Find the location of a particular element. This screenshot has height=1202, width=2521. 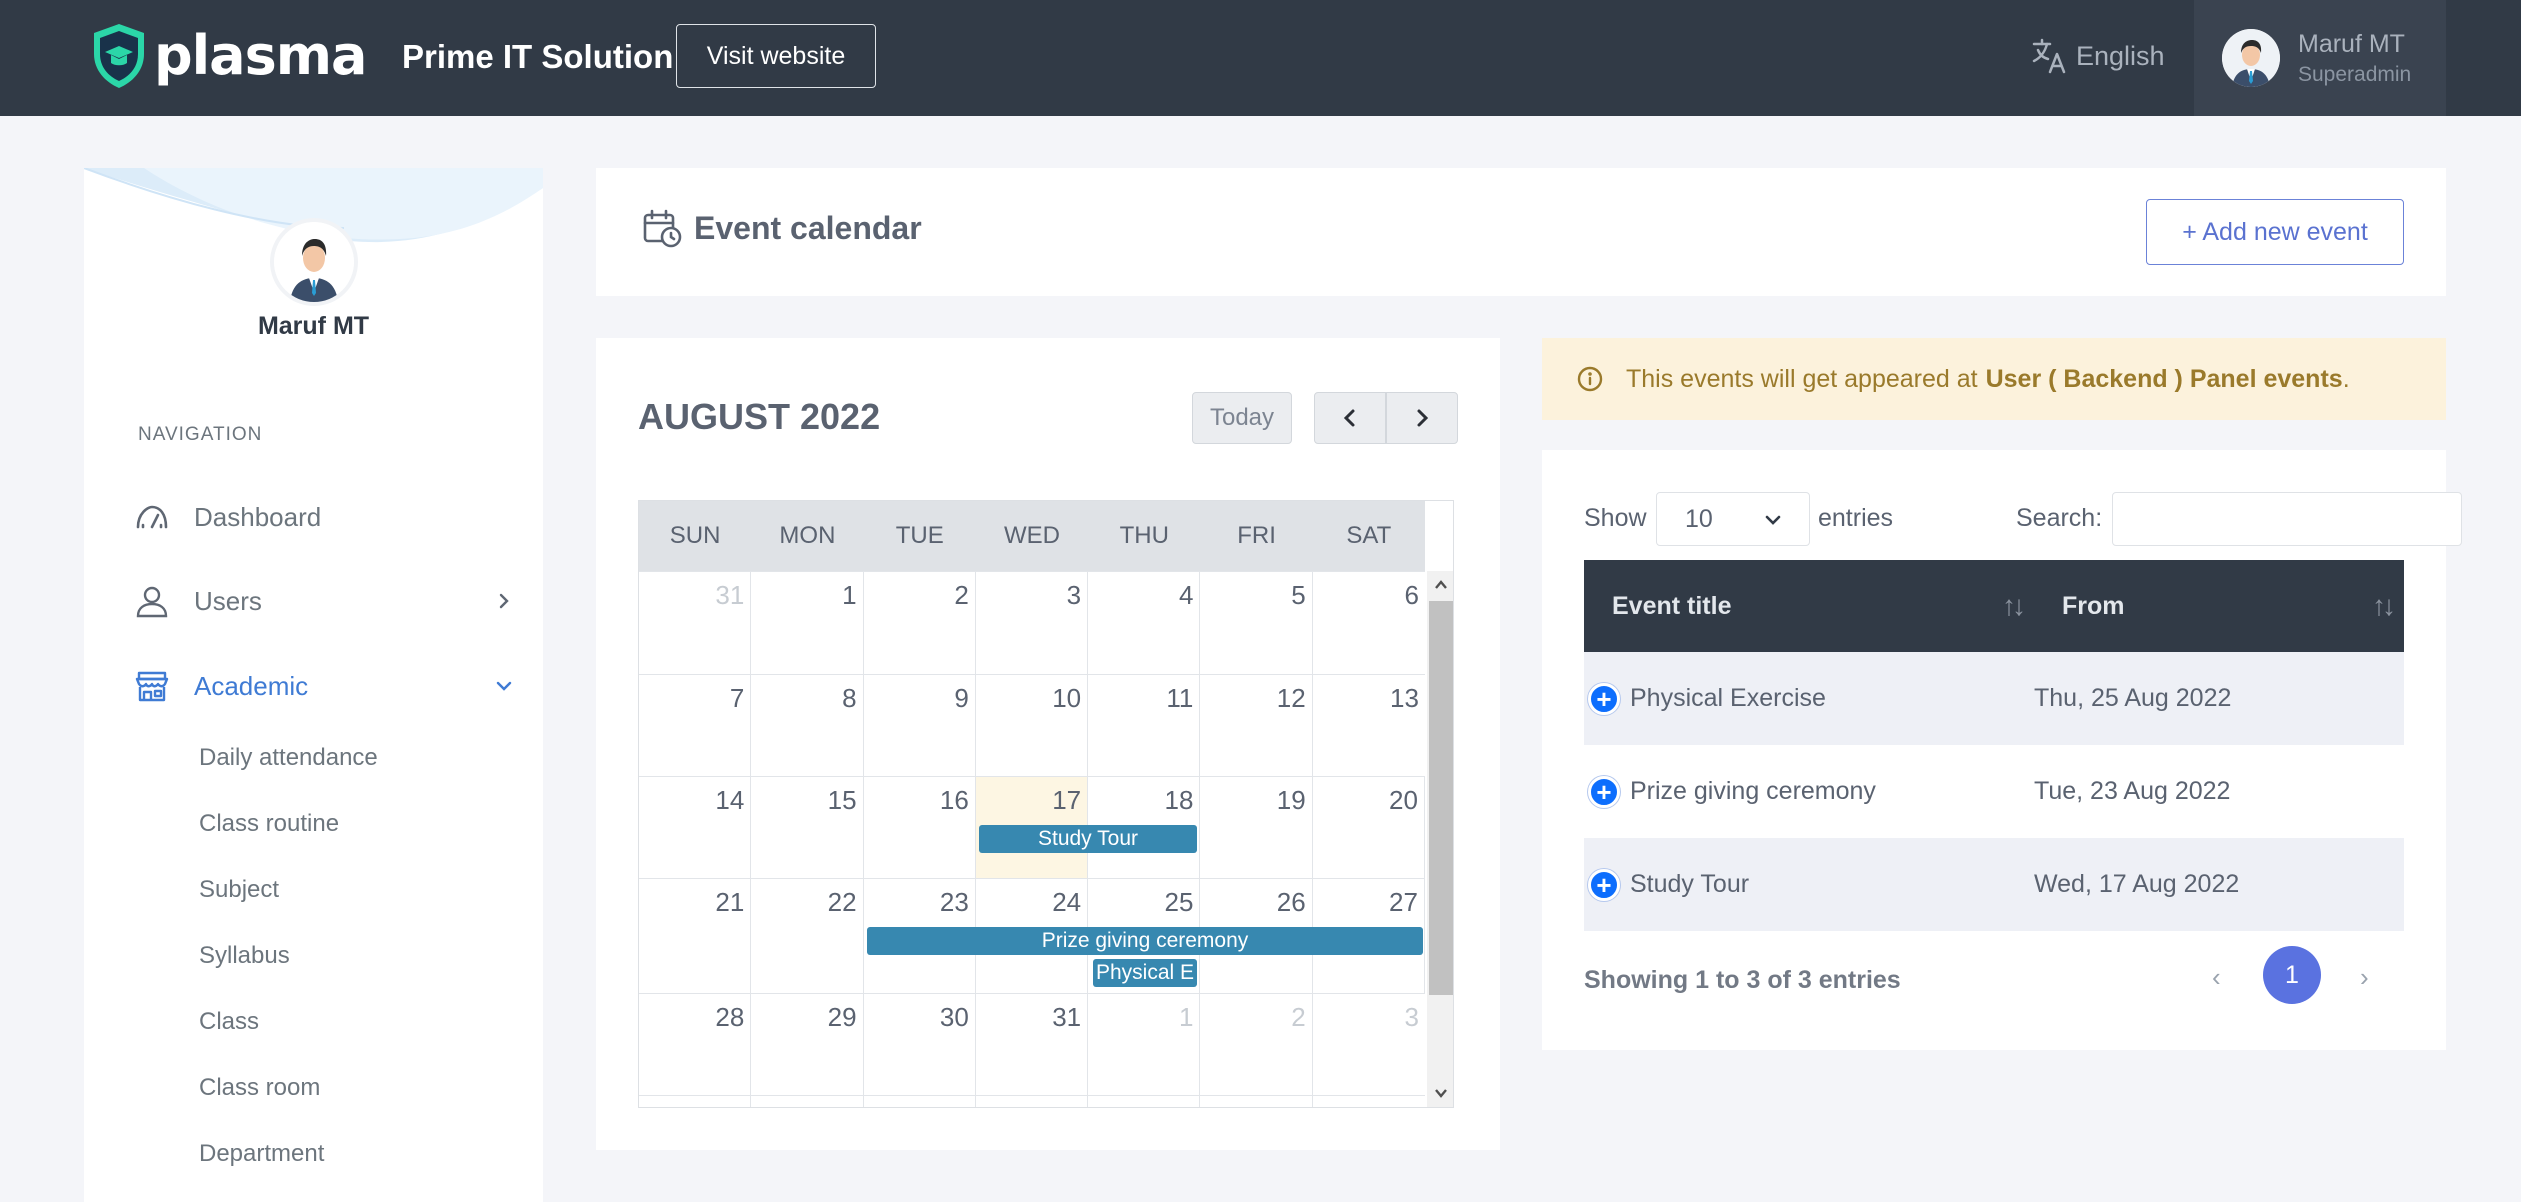

sidebar-subitem-department: Department is located at coordinates (261, 1154).